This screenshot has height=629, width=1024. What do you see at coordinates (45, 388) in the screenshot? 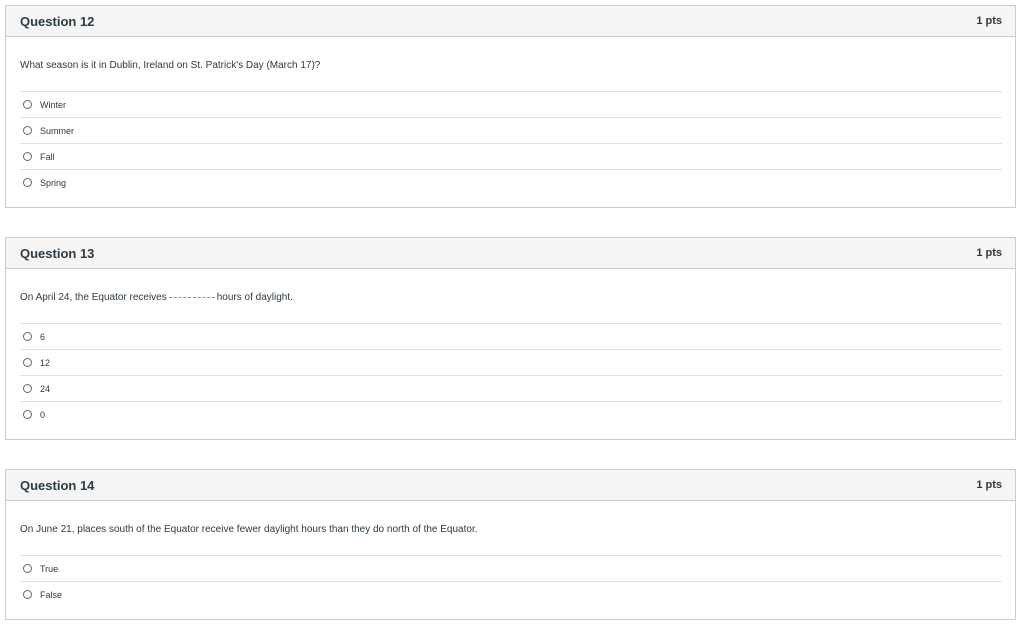
I see `answer-label: 24` at bounding box center [45, 388].